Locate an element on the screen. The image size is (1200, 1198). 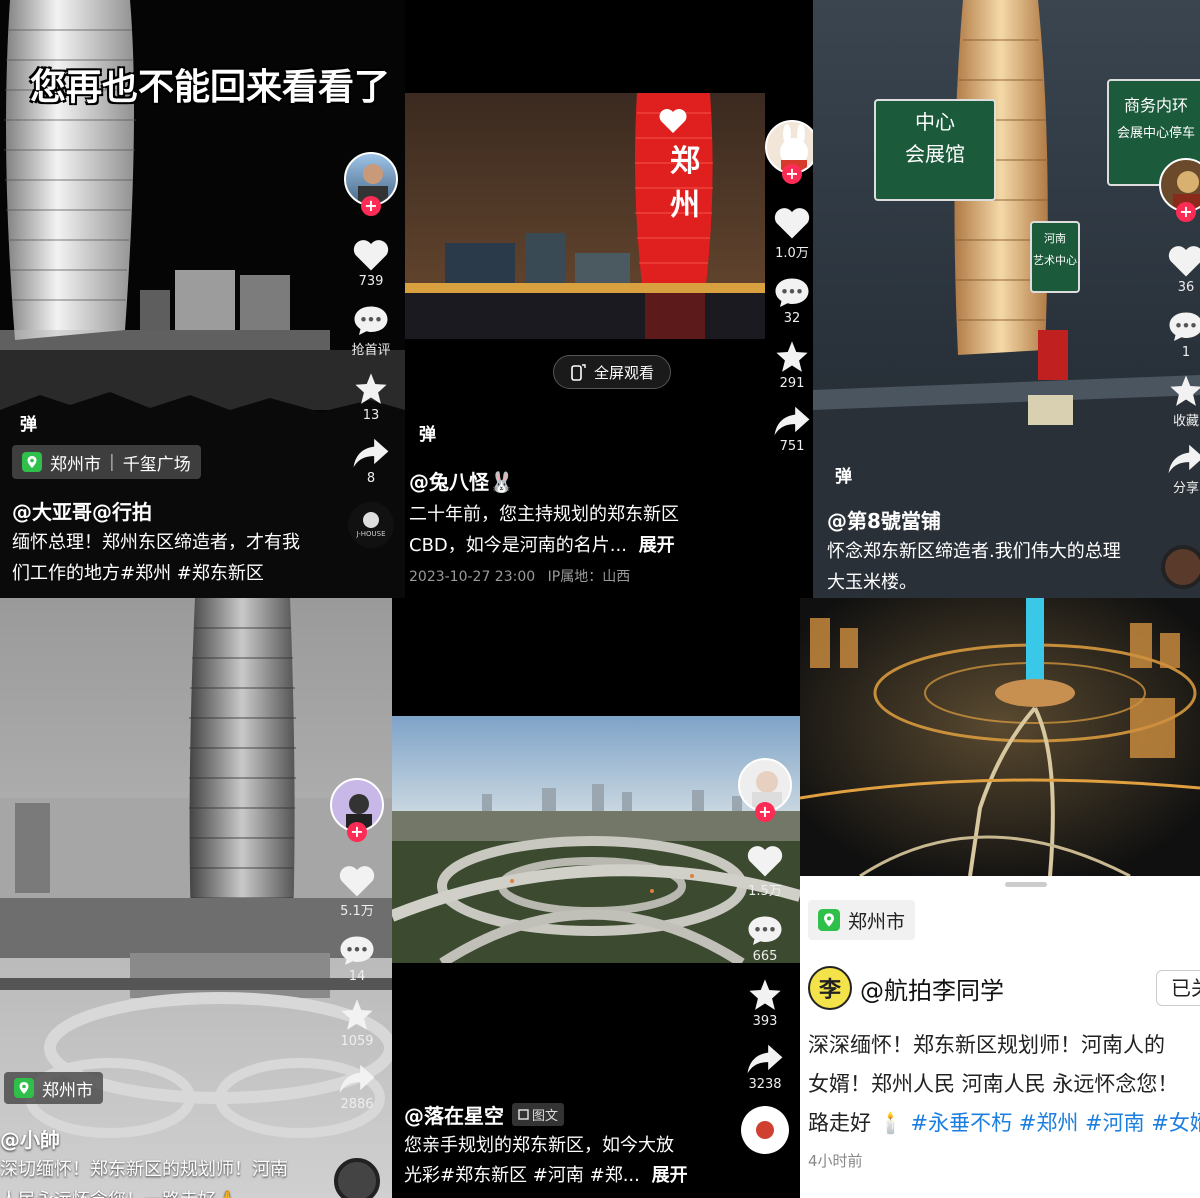
post-text-line3: 路走好 🕯️ #永垂不朽 #郑州 #河南 #女婿 is located at coordinates (1004, 1123).